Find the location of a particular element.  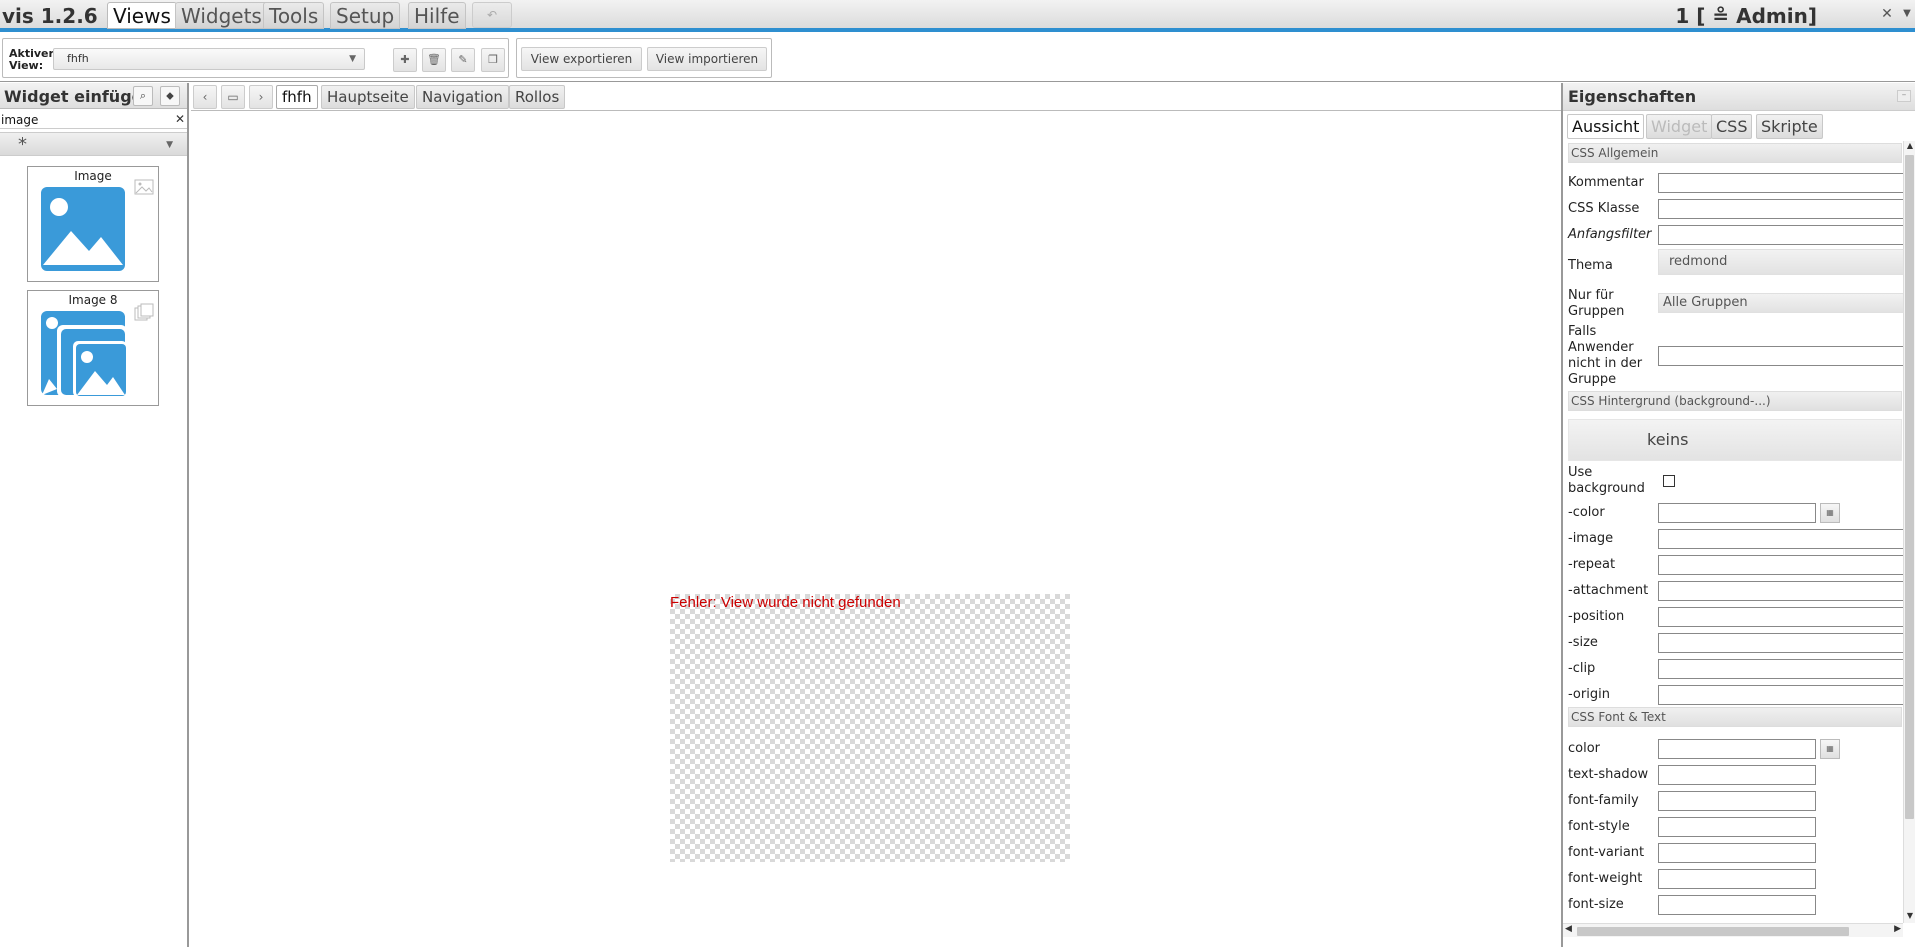

bg-position-input is located at coordinates (1783, 617).